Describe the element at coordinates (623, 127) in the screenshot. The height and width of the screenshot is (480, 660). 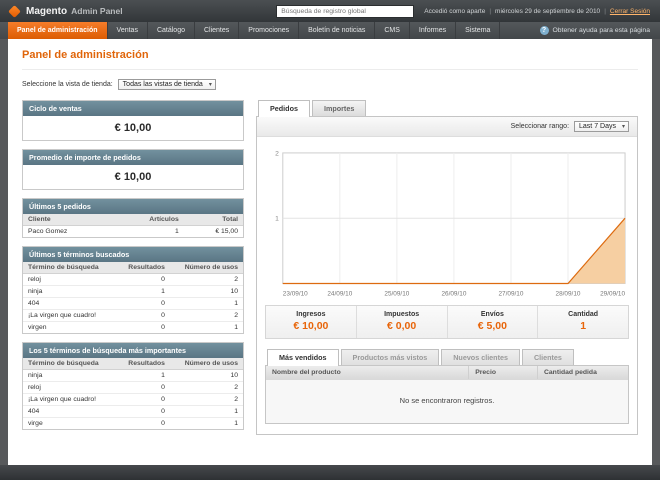
I see `chevron-down-icon: ▾` at that location.